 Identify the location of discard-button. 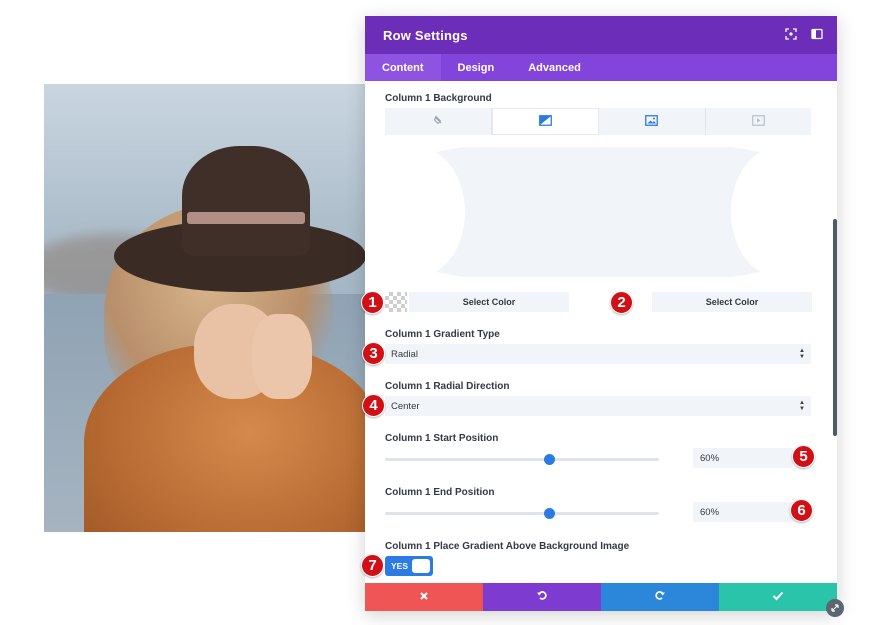
(424, 597).